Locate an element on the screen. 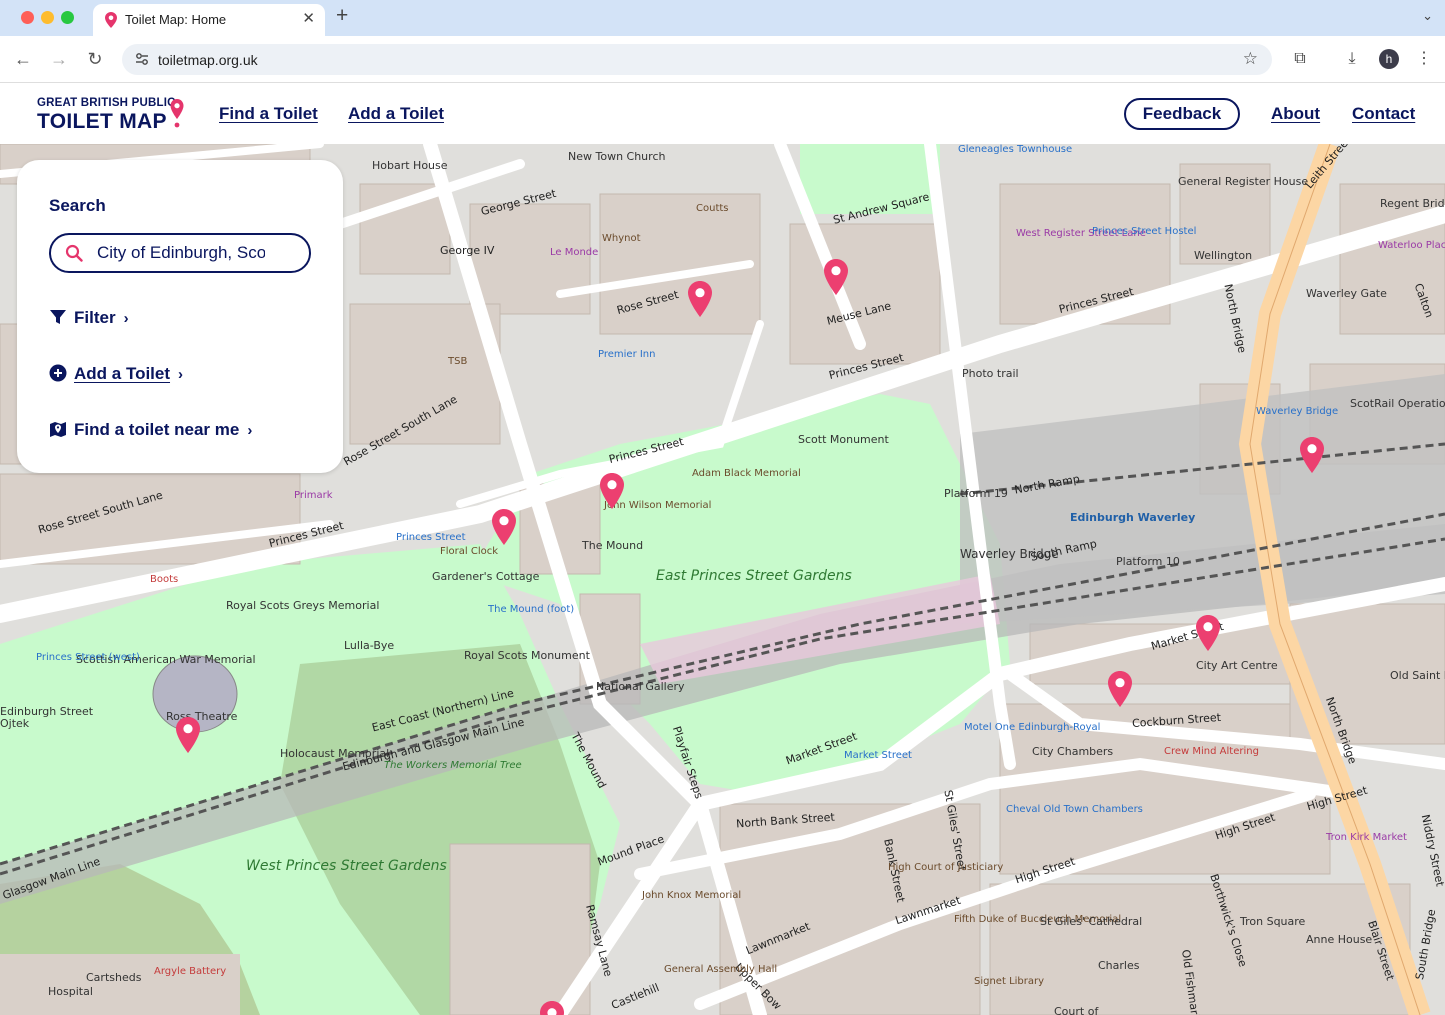 The height and width of the screenshot is (1015, 1445). reload-icon: ↻ is located at coordinates (95, 59).